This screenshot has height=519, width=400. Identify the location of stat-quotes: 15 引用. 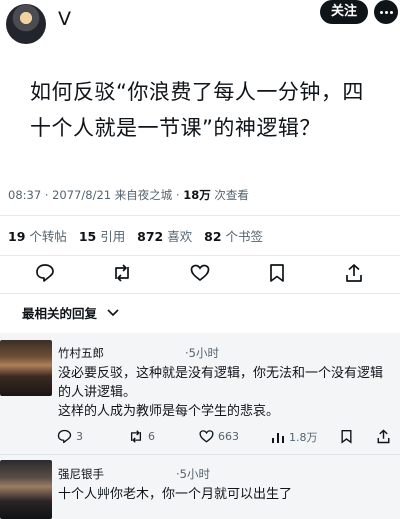
(102, 236).